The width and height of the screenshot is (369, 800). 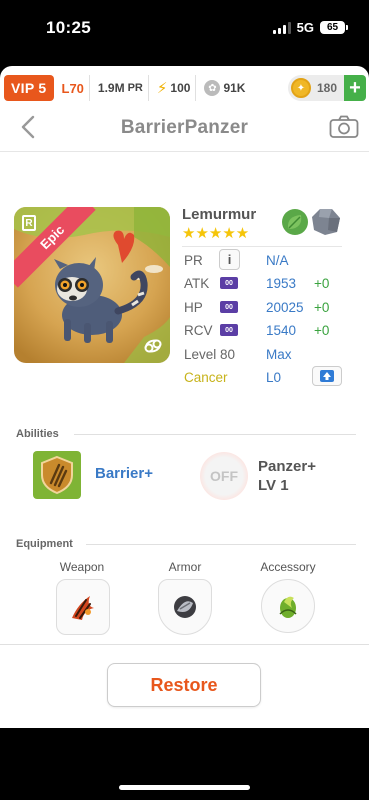 I want to click on coin-value: 180, so click(x=326, y=88).